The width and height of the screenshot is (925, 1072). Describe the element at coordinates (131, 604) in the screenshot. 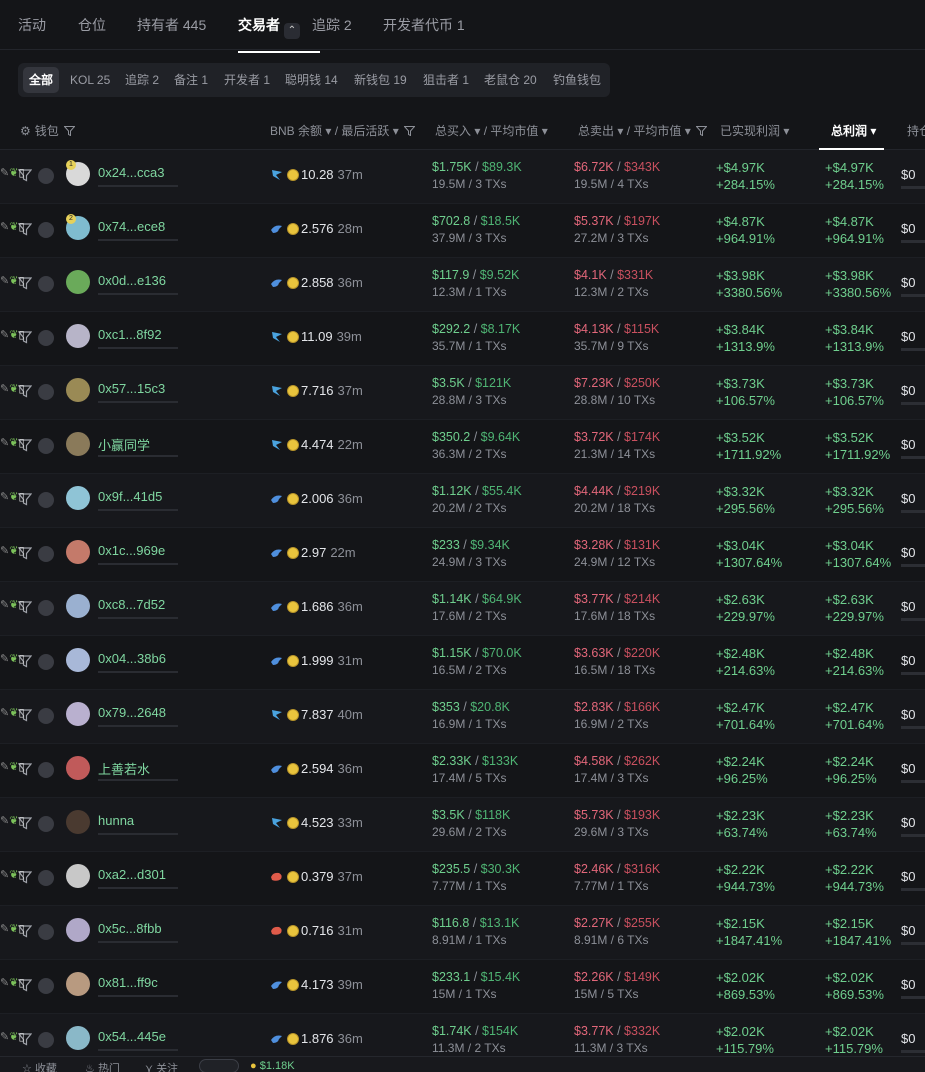

I see `wallet-name: 0xc8...7d52` at that location.